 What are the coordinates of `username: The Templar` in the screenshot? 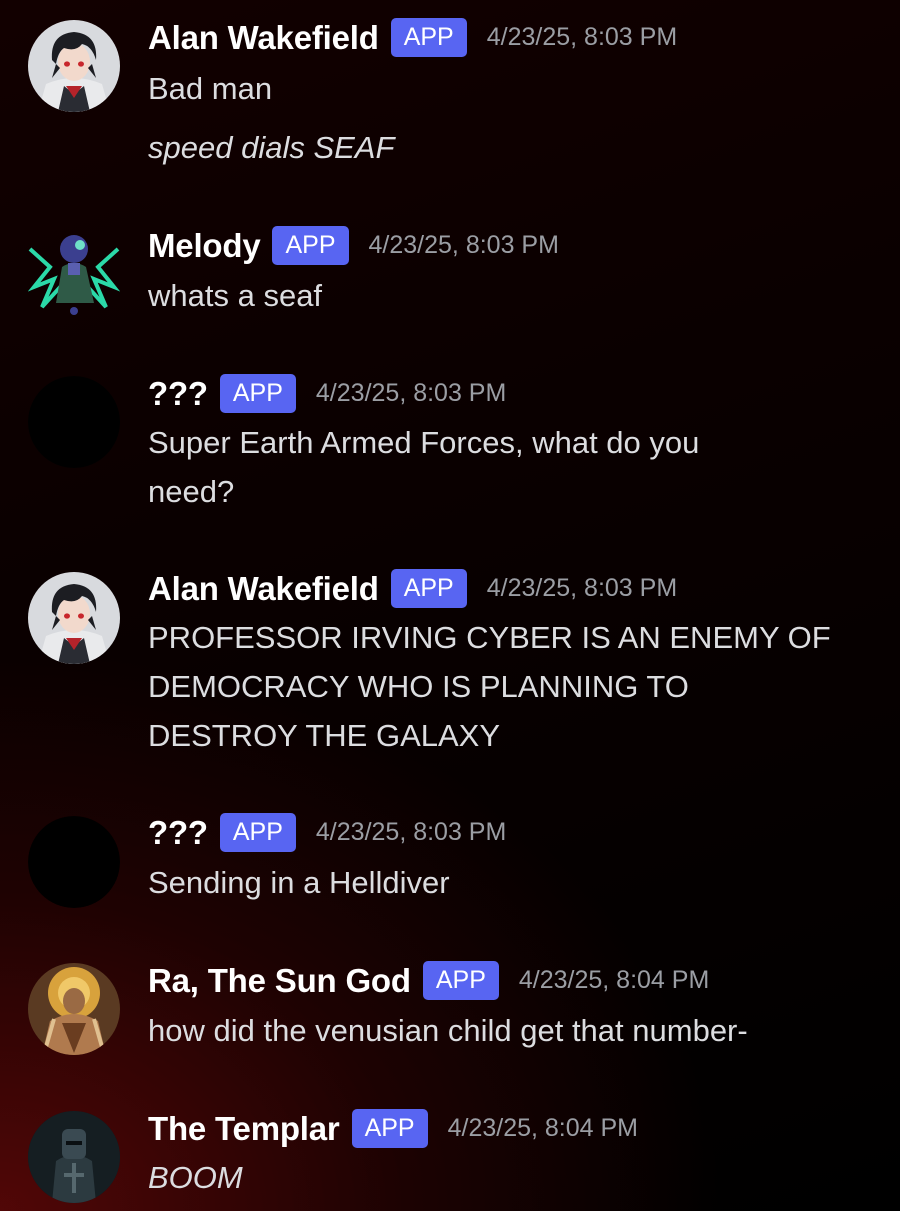 It's located at (244, 1129).